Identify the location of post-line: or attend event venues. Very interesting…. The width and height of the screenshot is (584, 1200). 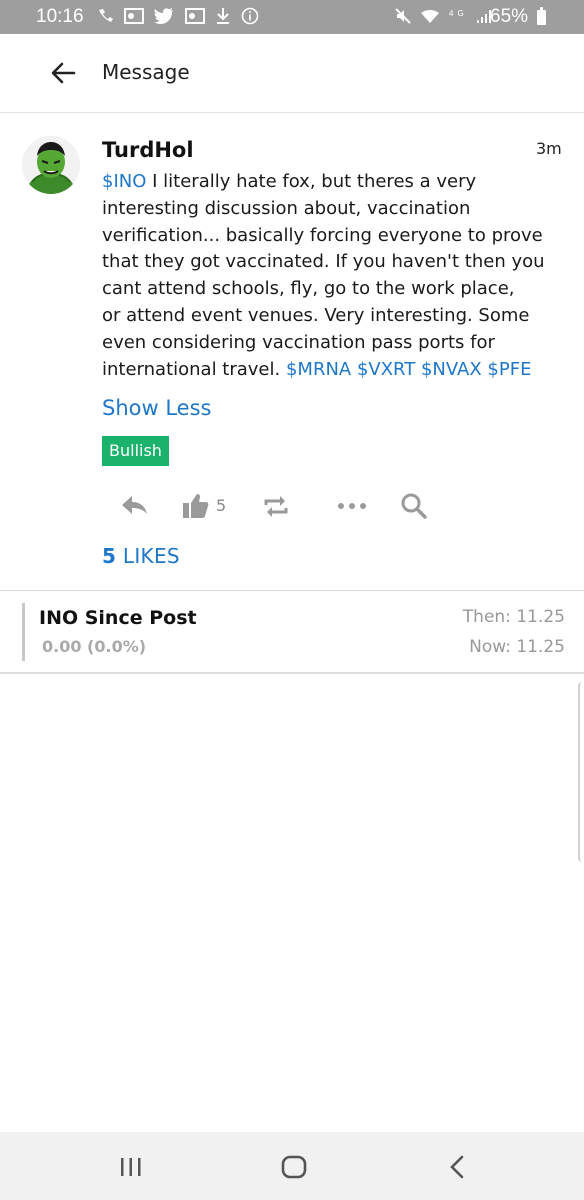
(316, 315).